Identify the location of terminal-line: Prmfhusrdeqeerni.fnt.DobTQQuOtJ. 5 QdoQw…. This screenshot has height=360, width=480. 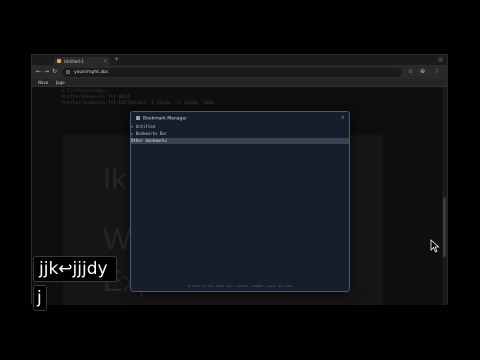
(138, 103).